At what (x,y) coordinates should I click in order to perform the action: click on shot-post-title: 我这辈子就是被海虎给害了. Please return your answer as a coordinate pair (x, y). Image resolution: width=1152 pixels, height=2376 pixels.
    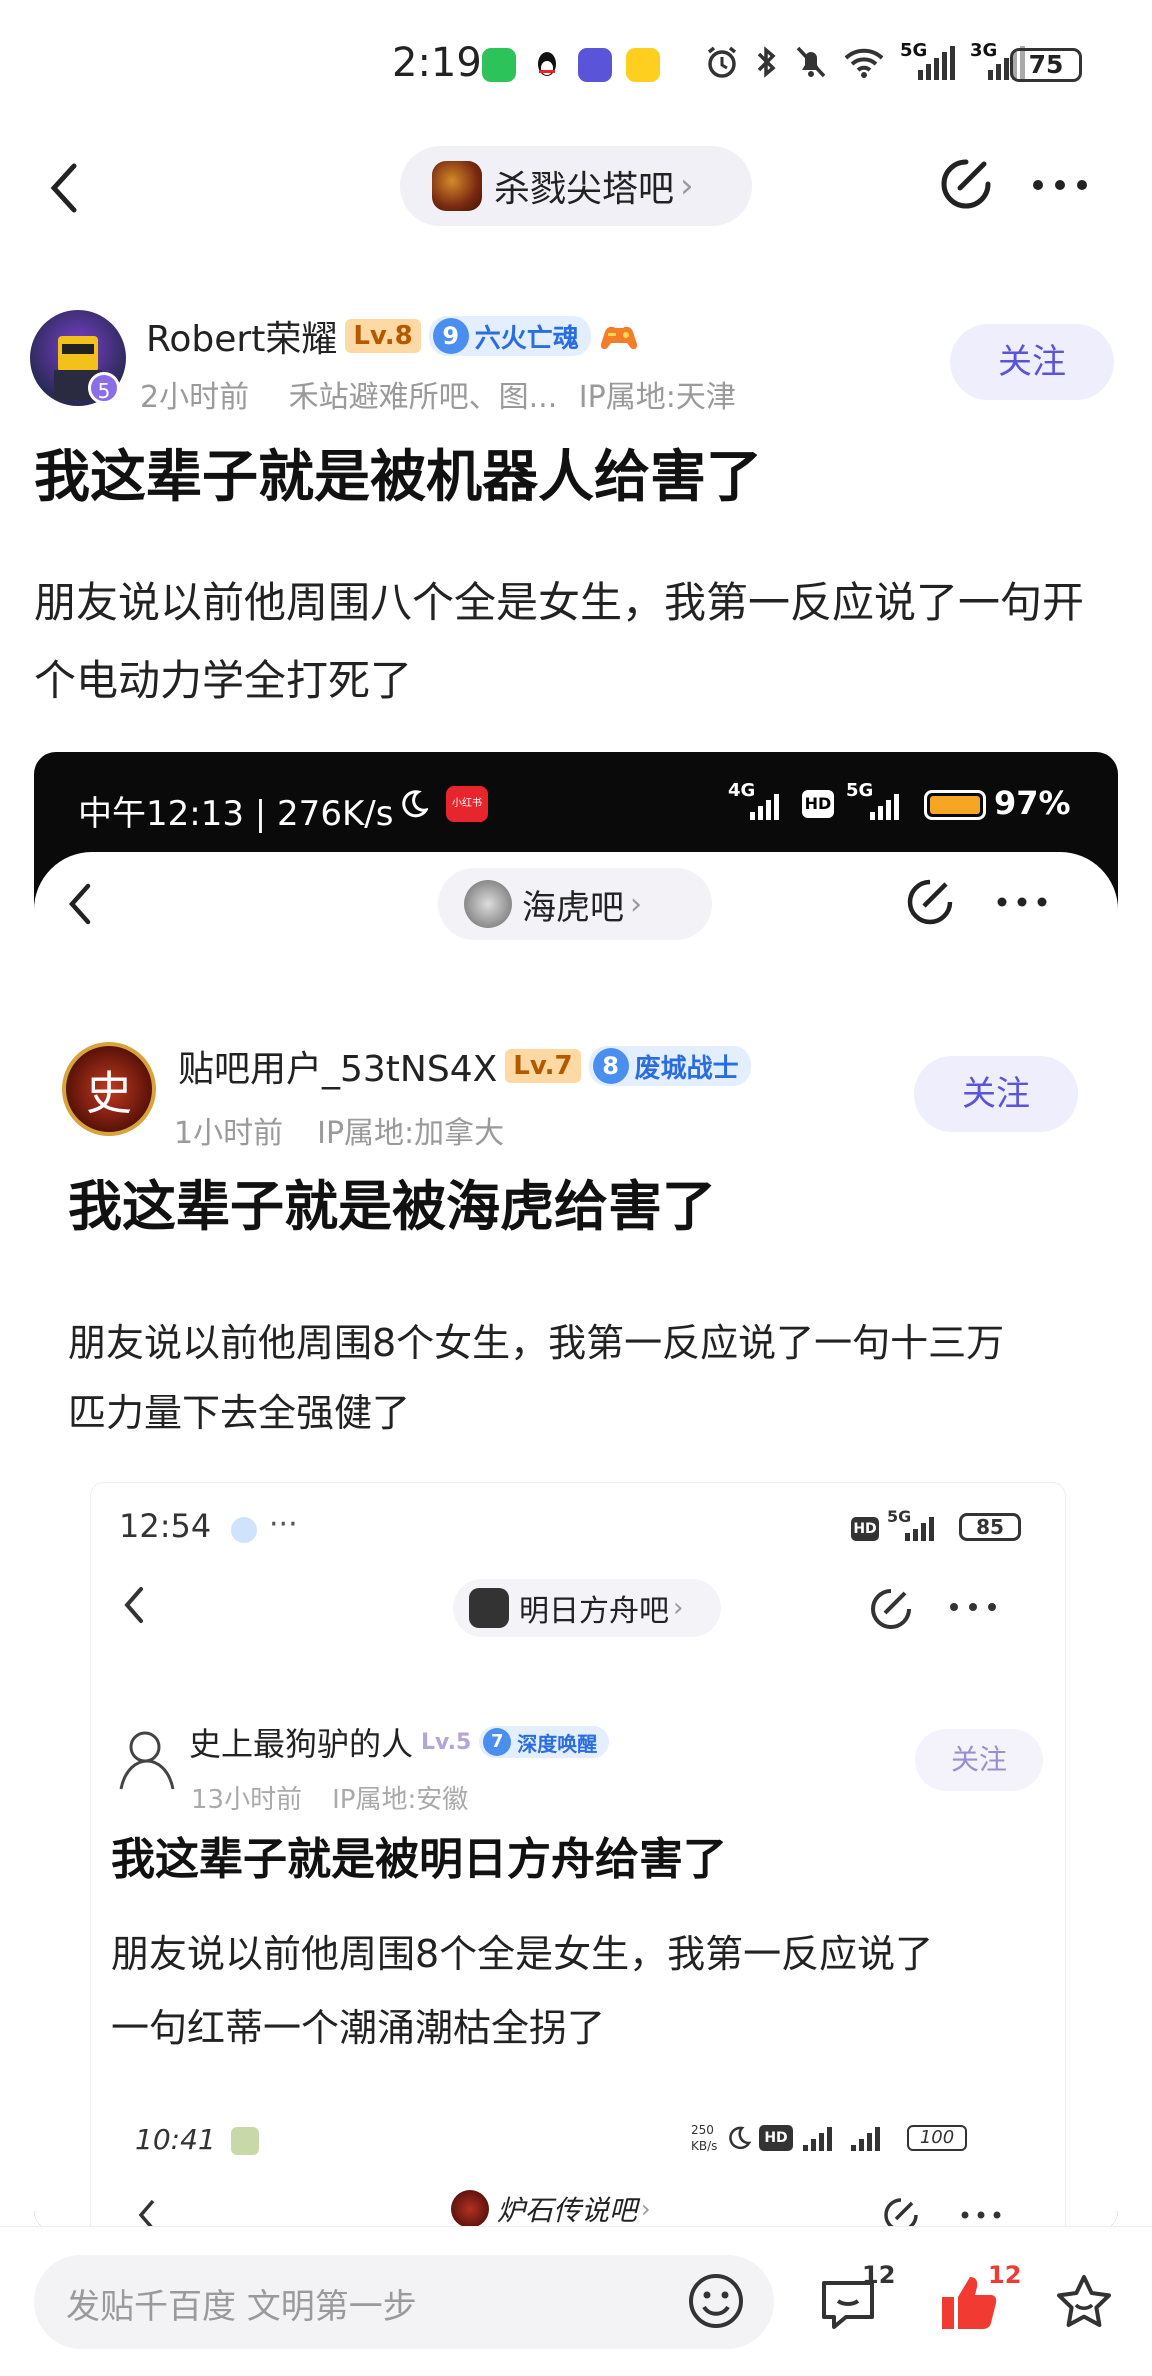
    Looking at the image, I should click on (392, 1206).